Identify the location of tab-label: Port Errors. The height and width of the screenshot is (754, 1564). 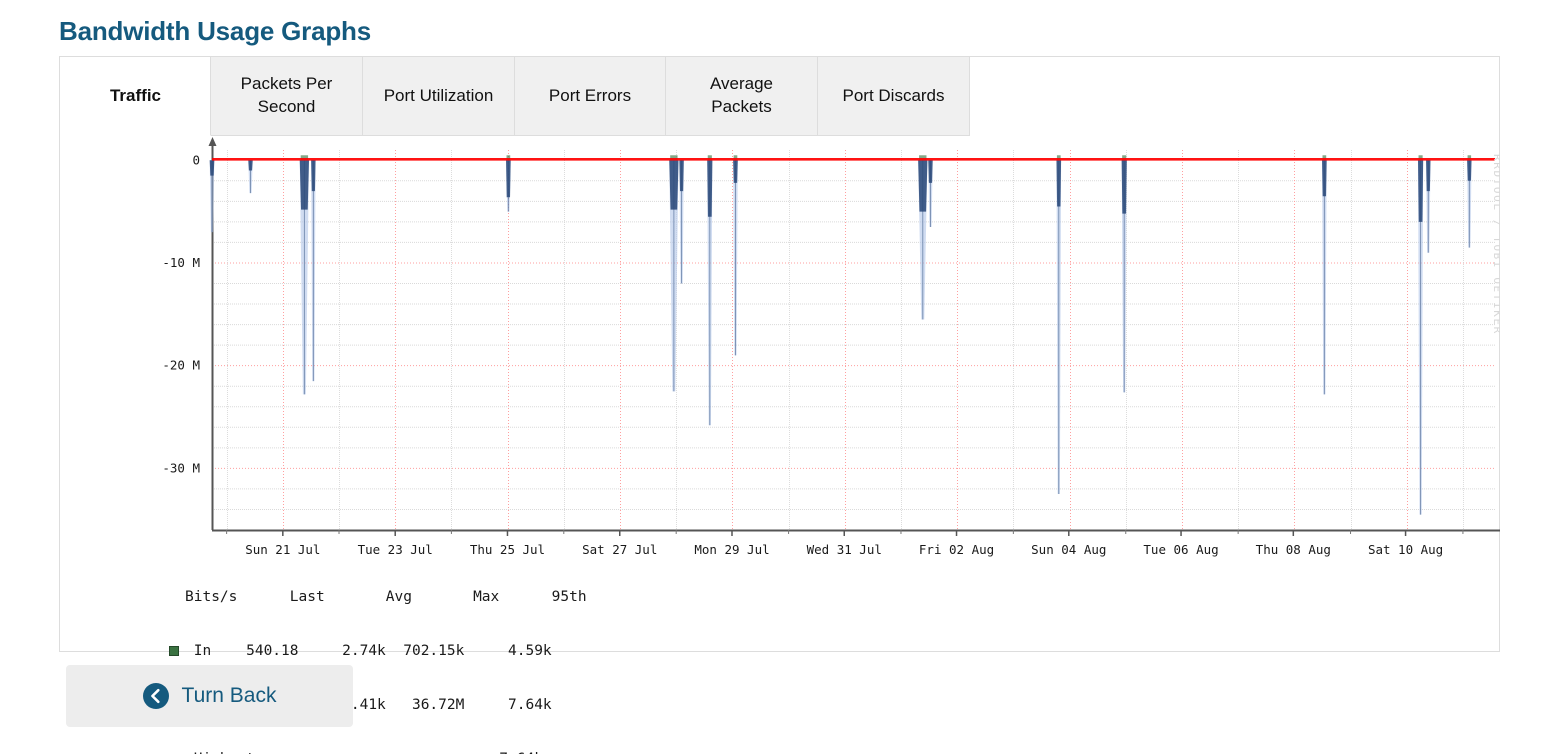
(590, 95).